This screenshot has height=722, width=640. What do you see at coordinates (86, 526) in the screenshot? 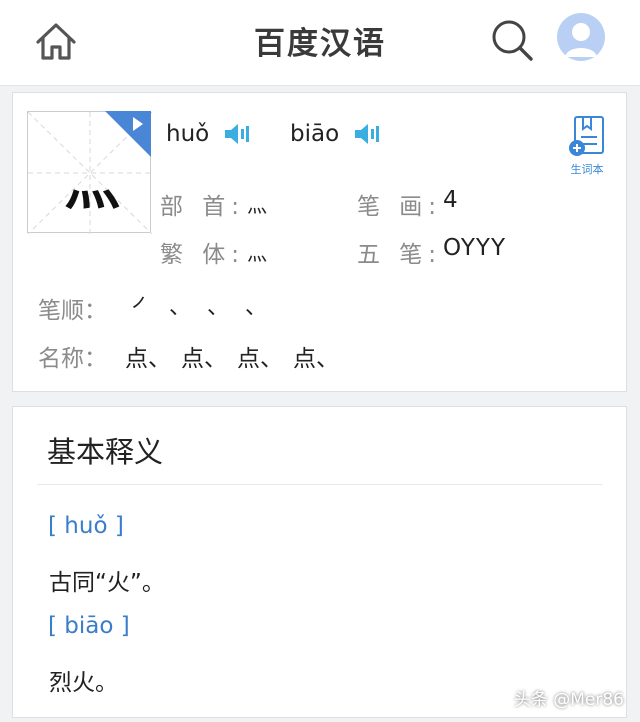
I see `definition-pinyin: [ huǒ ]` at bounding box center [86, 526].